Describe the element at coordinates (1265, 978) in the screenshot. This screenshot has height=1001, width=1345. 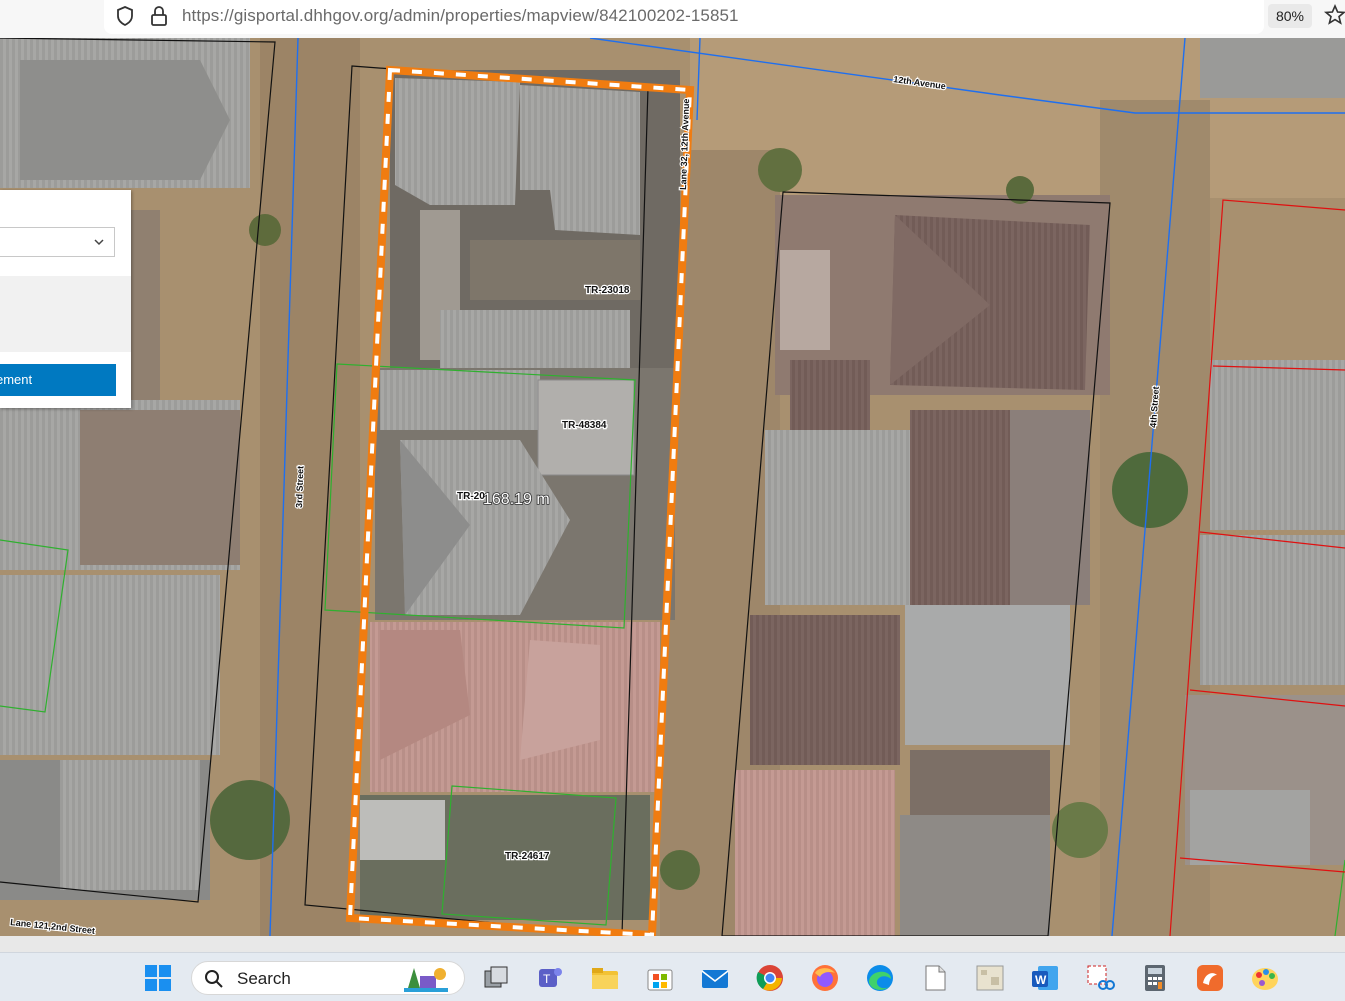
I see `paint-icon` at that location.